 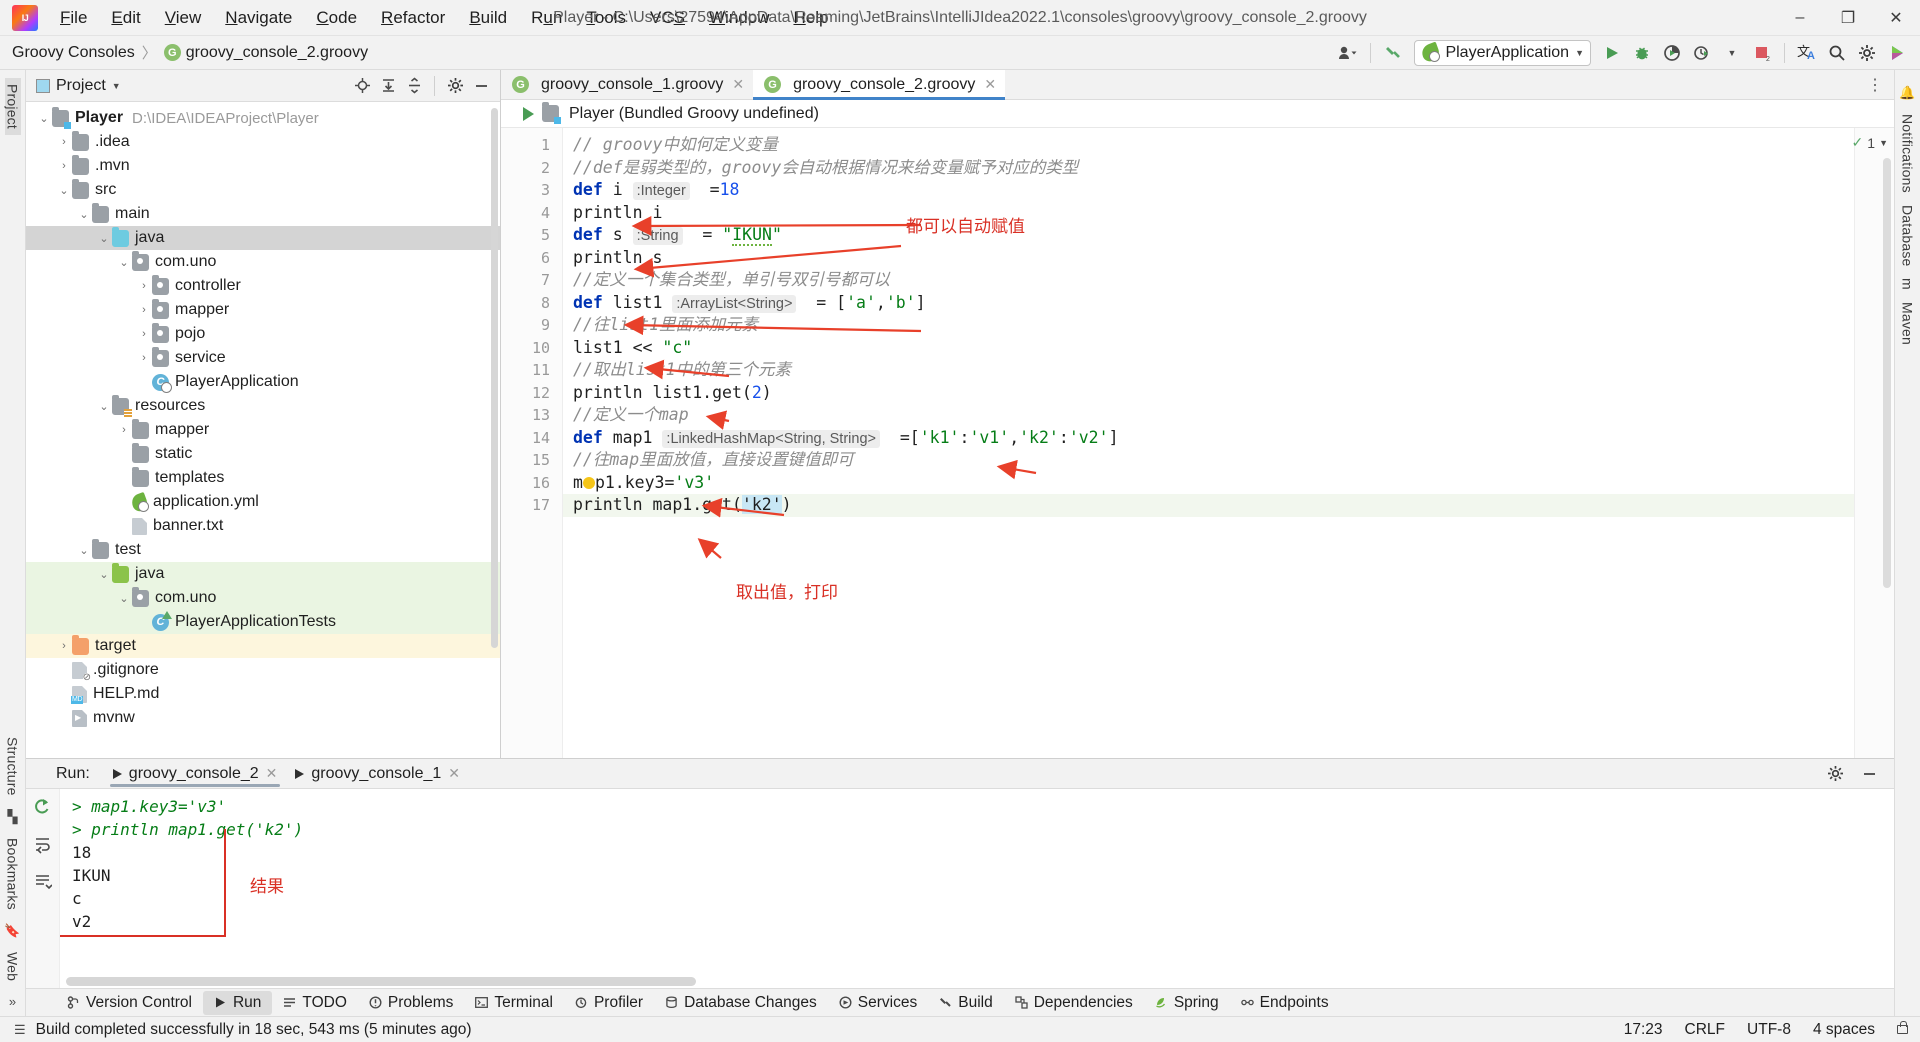 I want to click on tree-node-test: ⌄ test, so click(x=263, y=550).